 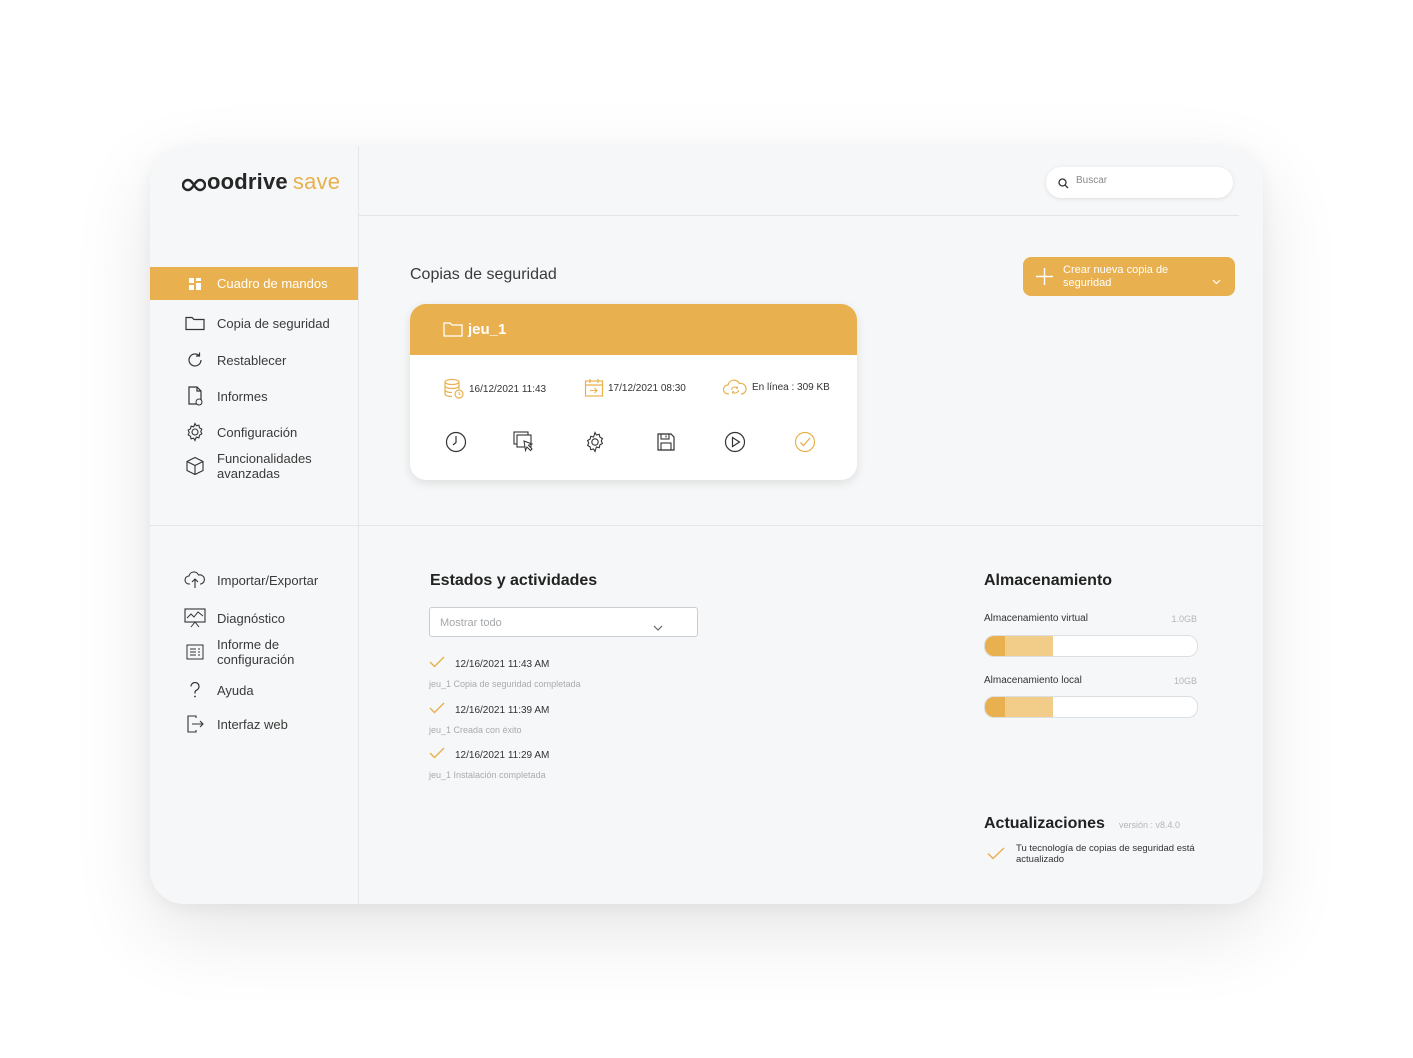 What do you see at coordinates (195, 690) in the screenshot?
I see `help-icon` at bounding box center [195, 690].